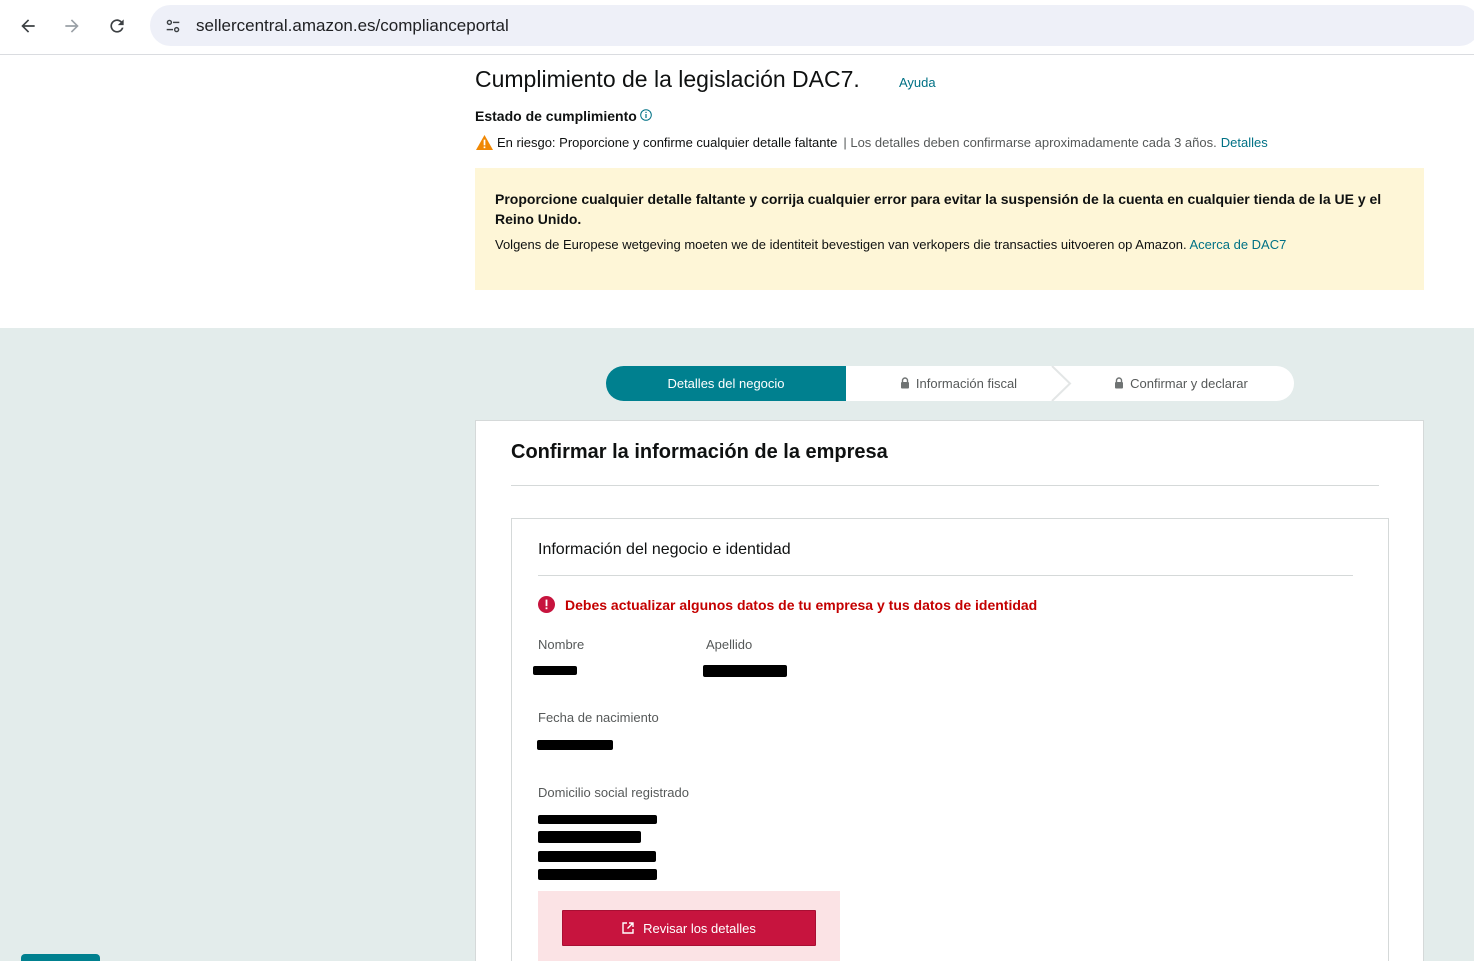 This screenshot has height=961, width=1474. I want to click on feedback-tab, so click(60, 957).